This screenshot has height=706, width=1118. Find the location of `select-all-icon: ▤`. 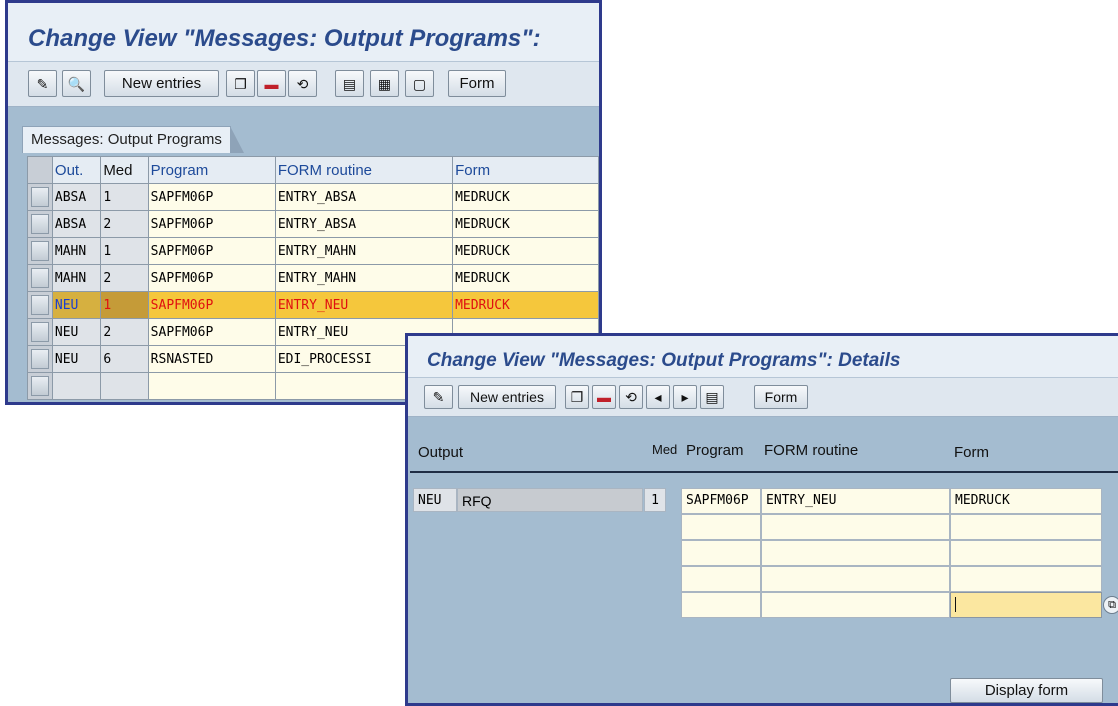

select-all-icon: ▤ is located at coordinates (349, 83).